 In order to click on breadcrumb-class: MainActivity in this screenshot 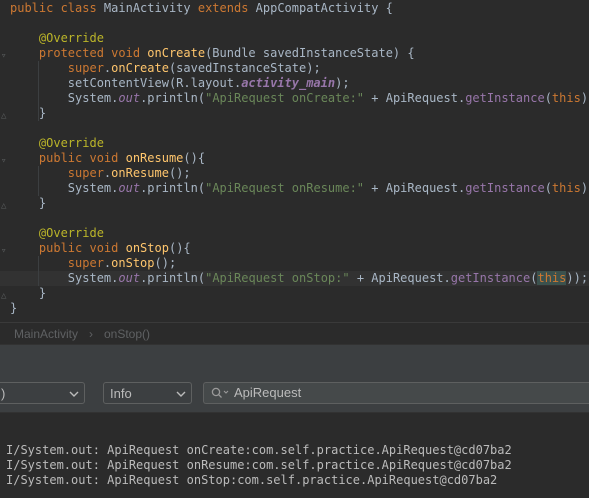, I will do `click(46, 334)`.